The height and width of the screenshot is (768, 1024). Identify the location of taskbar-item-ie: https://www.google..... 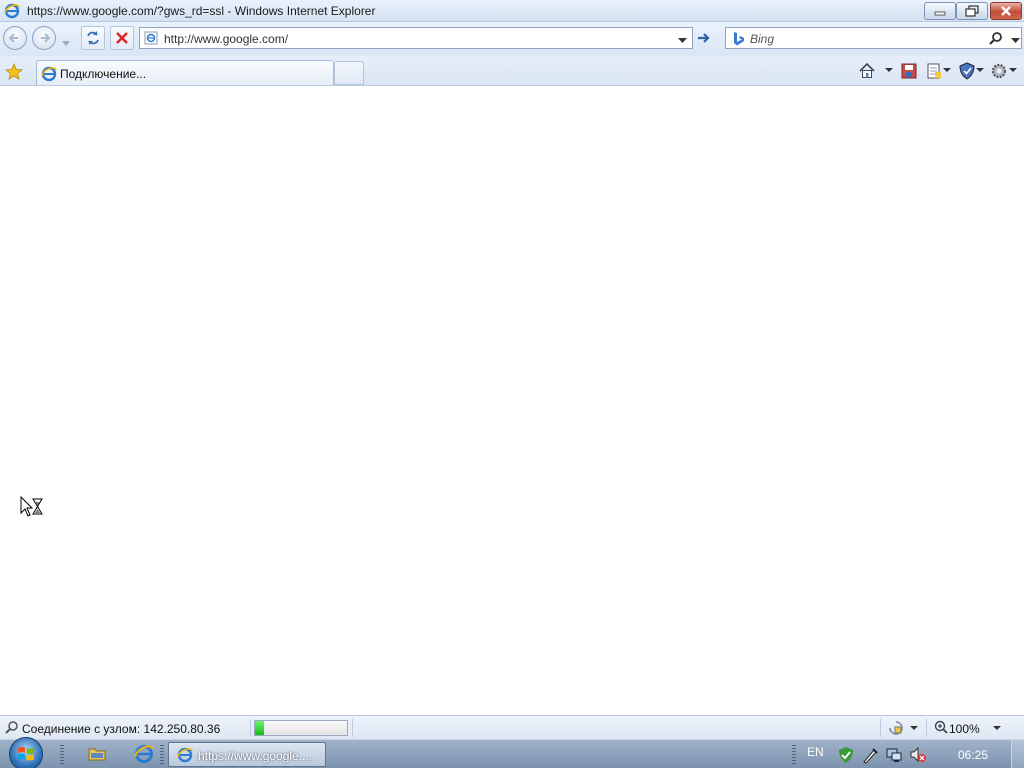
(247, 754).